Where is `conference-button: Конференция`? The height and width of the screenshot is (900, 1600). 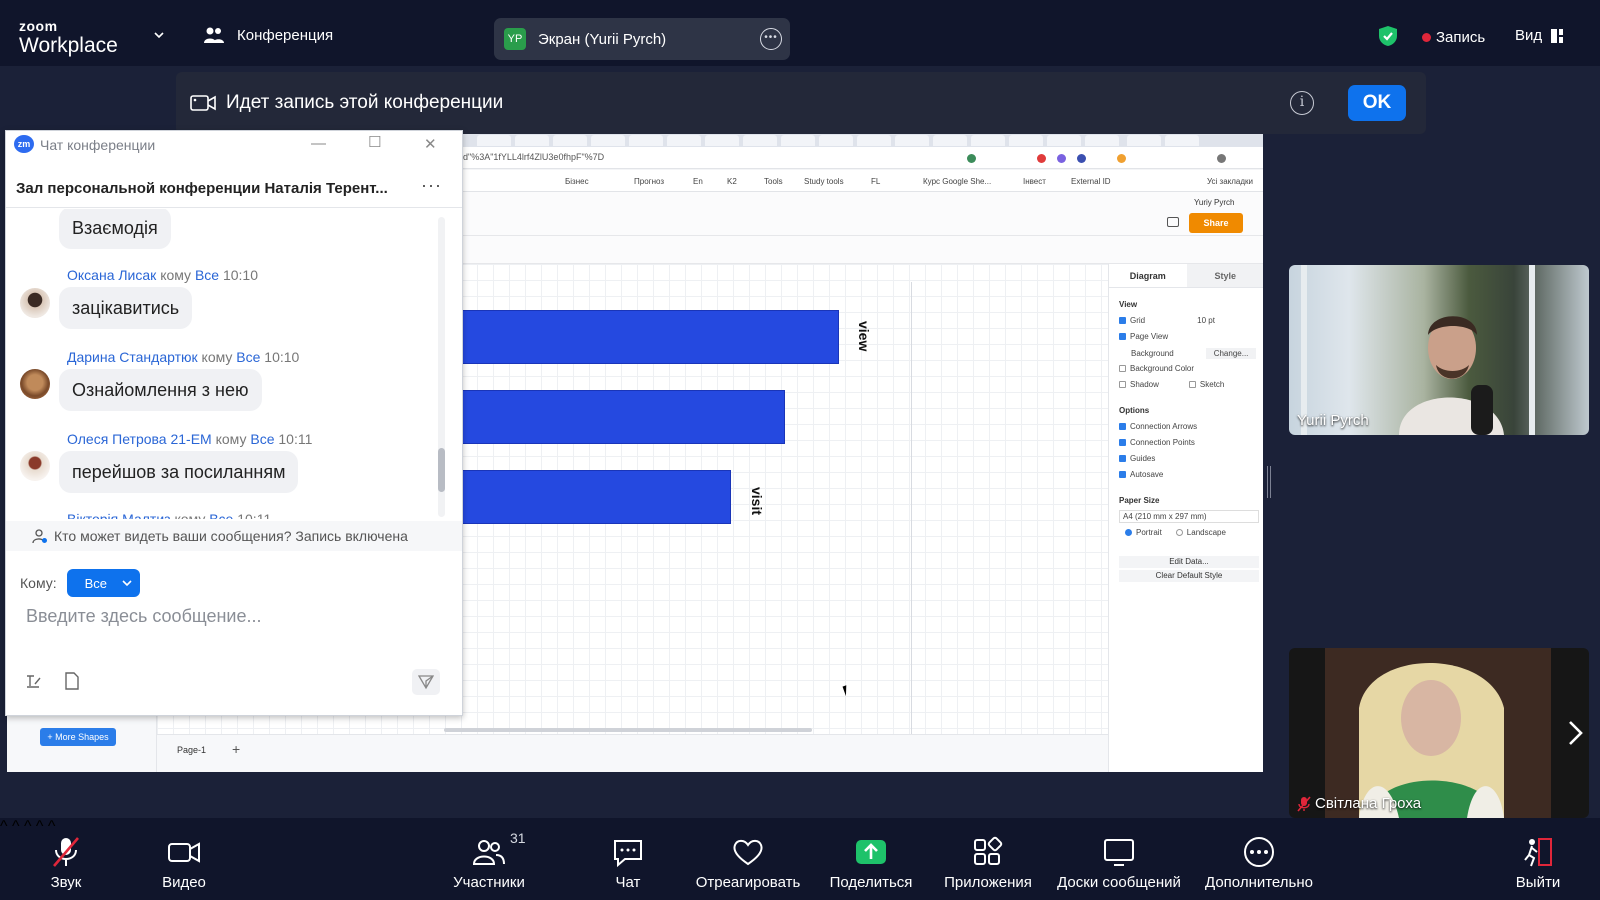
conference-button: Конференция is located at coordinates (268, 35).